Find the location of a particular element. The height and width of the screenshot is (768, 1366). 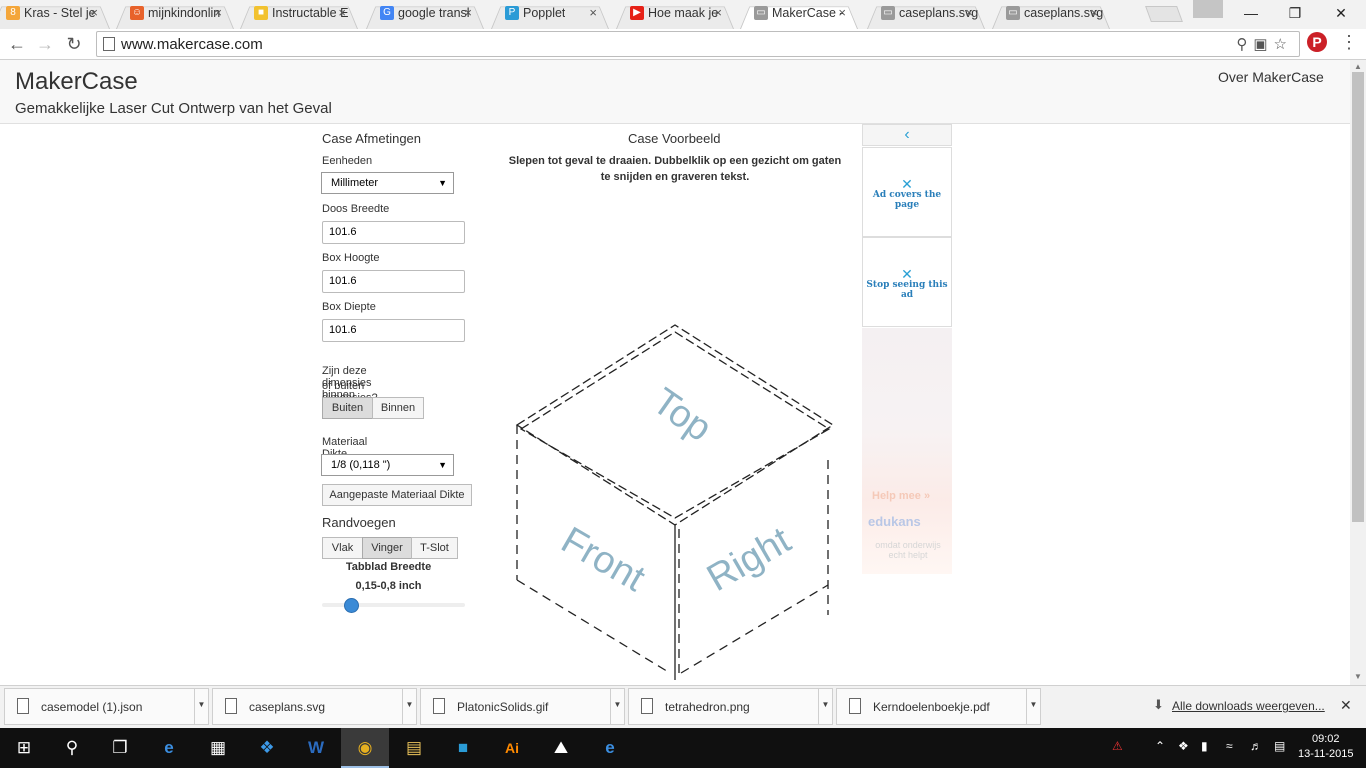

illustrator-icon: Ai is located at coordinates (512, 748).